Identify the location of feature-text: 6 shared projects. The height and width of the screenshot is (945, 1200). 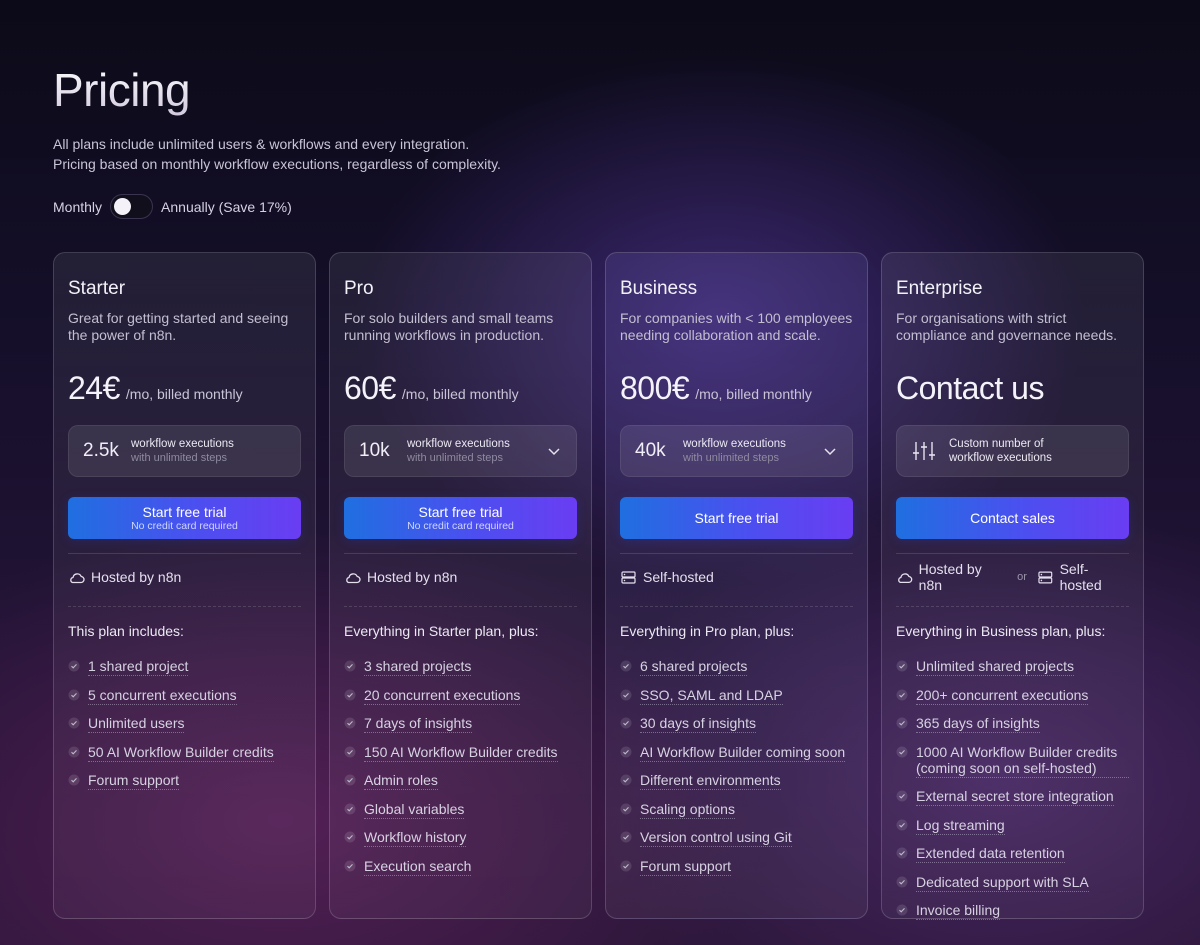
(694, 667).